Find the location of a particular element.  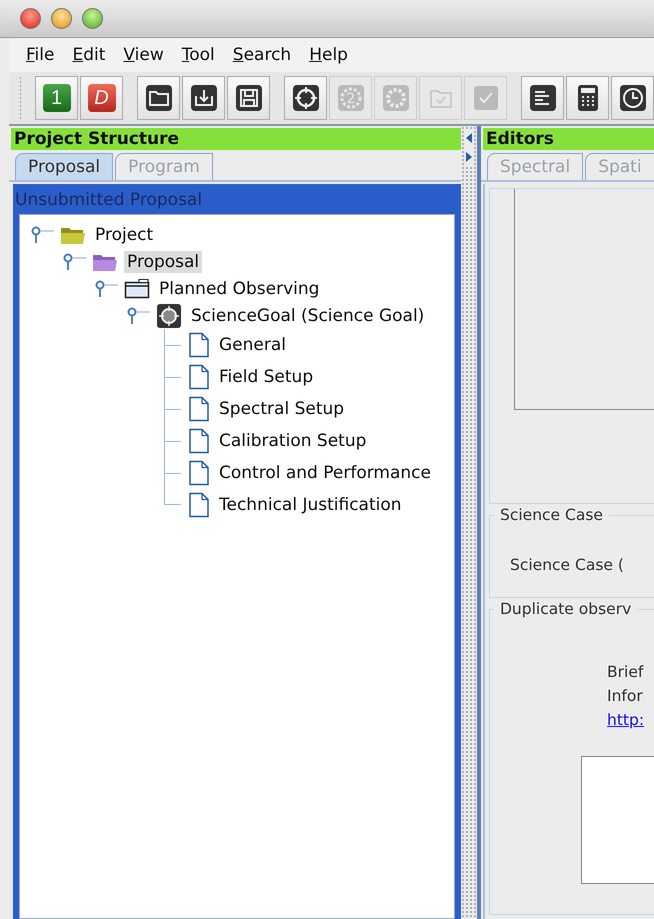

tree-item: Technical Justification is located at coordinates (310, 505).